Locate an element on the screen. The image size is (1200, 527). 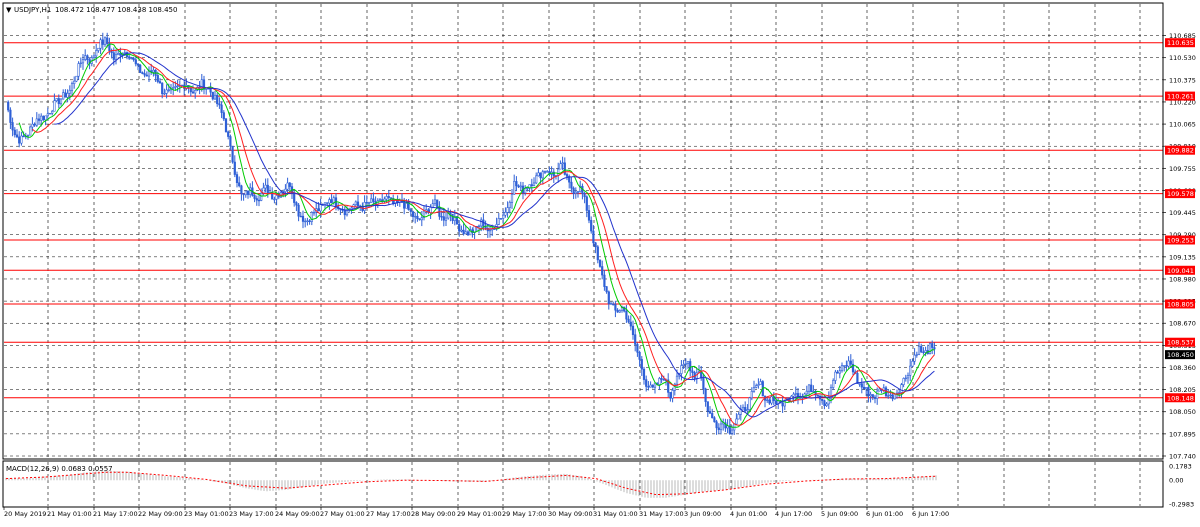
time-tick-label: 4 Jun 01:00 is located at coordinates (748, 514).